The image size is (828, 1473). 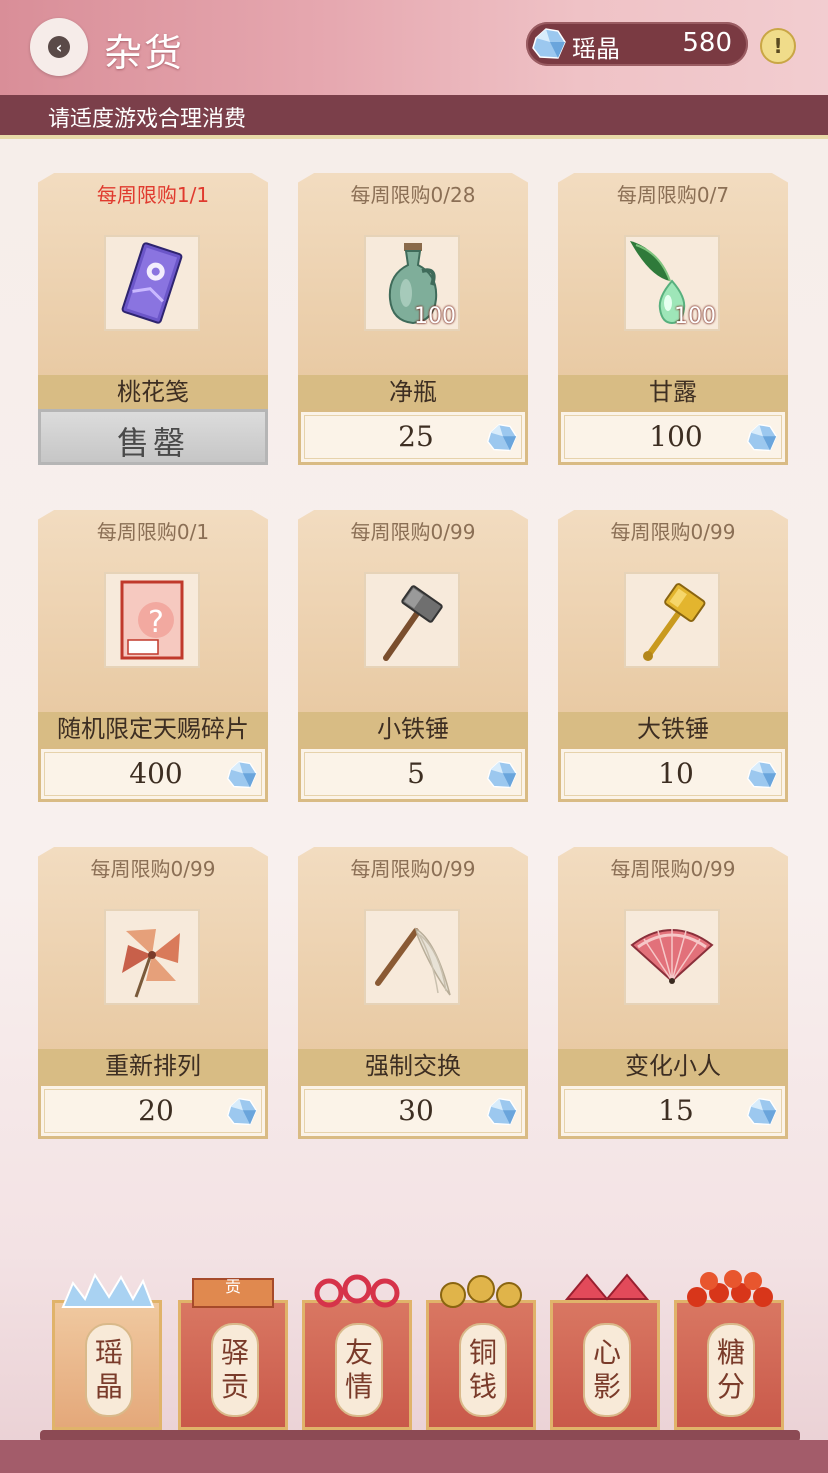 I want to click on shop-item-card: 每周限购1/1 桃花笺 售罄, so click(x=153, y=319).